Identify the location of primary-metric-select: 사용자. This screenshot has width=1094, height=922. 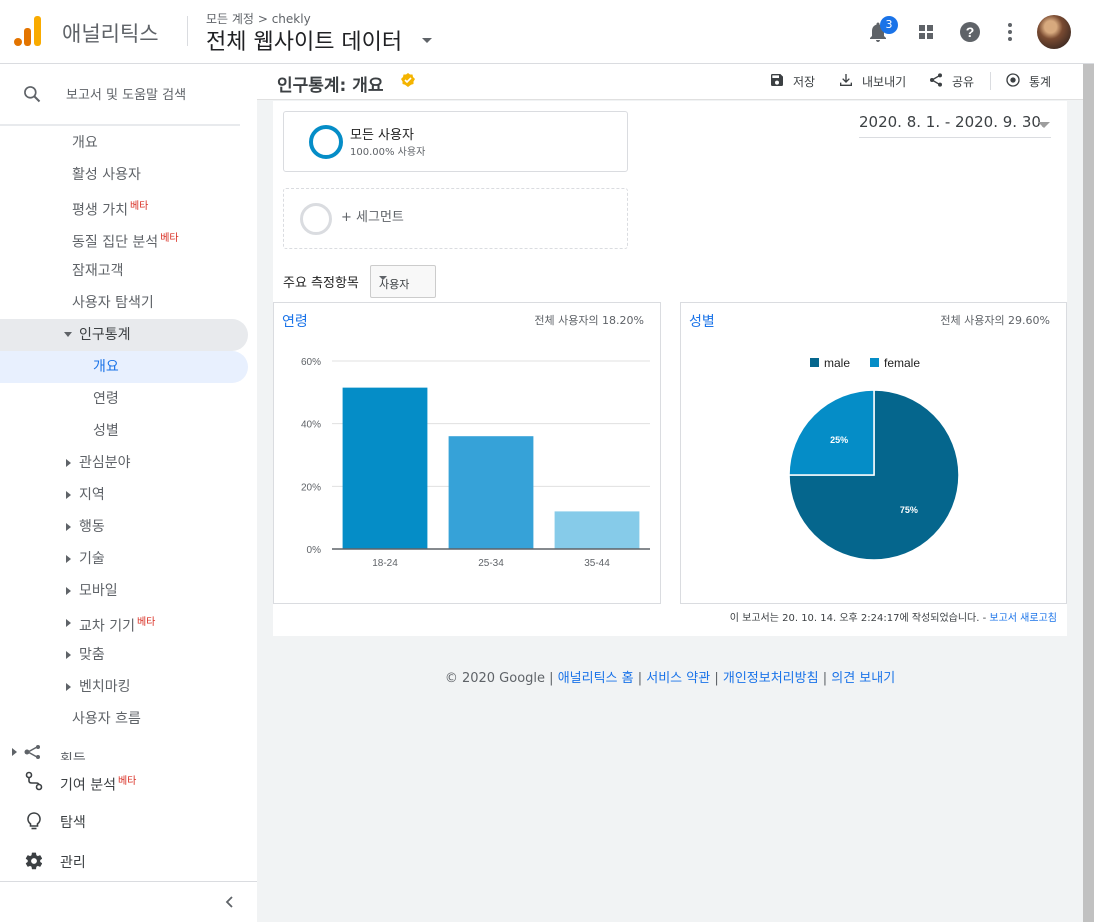
(403, 281).